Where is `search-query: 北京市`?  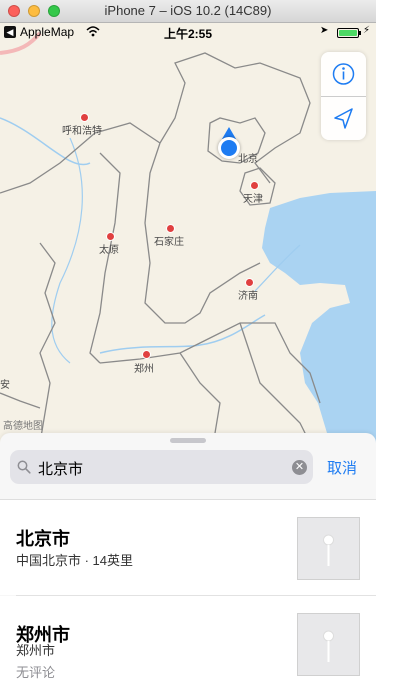
search-query: 北京市 is located at coordinates (61, 469).